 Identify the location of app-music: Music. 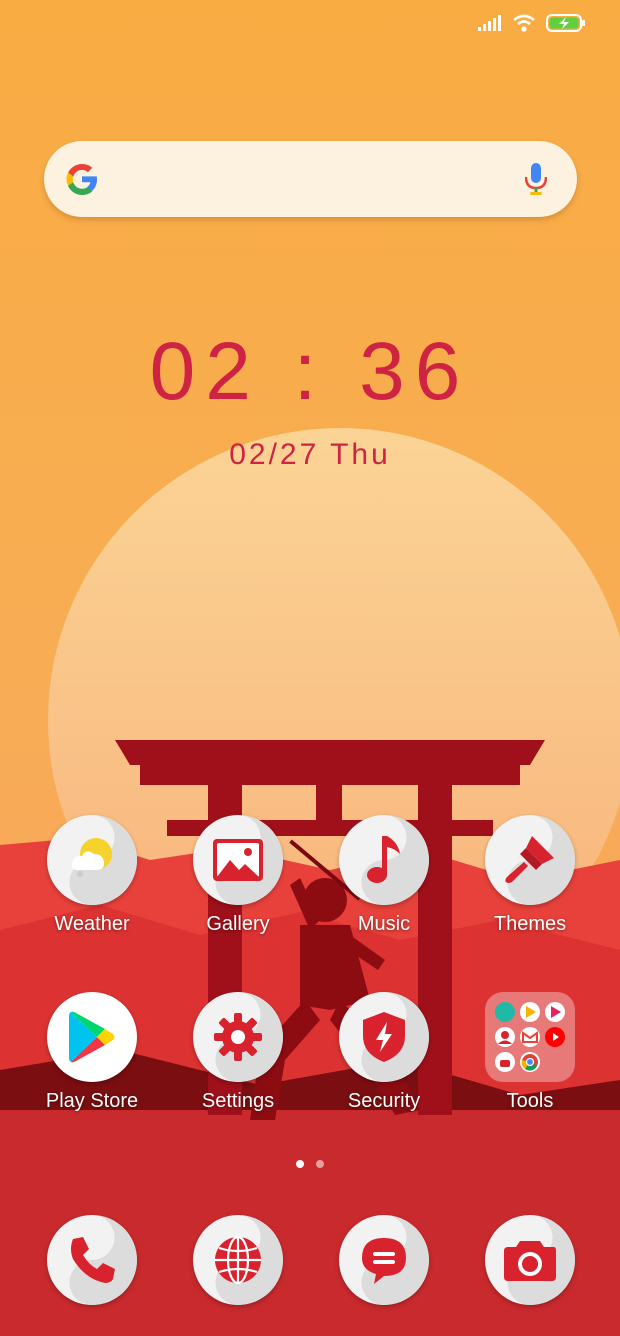
(384, 875).